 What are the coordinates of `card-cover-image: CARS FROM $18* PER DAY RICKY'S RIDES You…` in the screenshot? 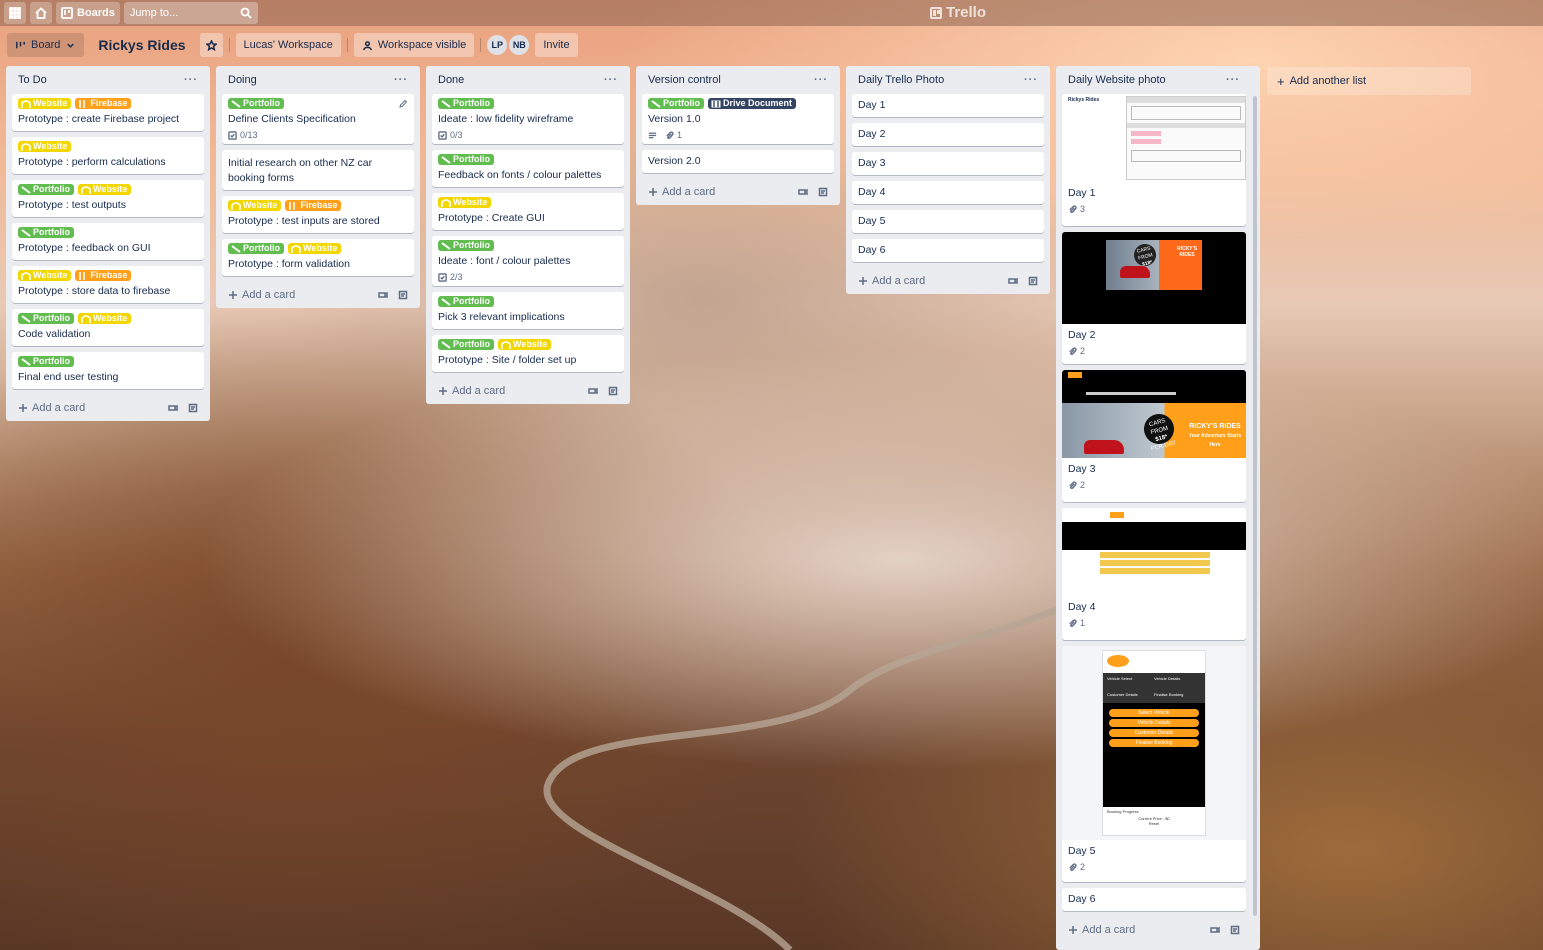 It's located at (1154, 414).